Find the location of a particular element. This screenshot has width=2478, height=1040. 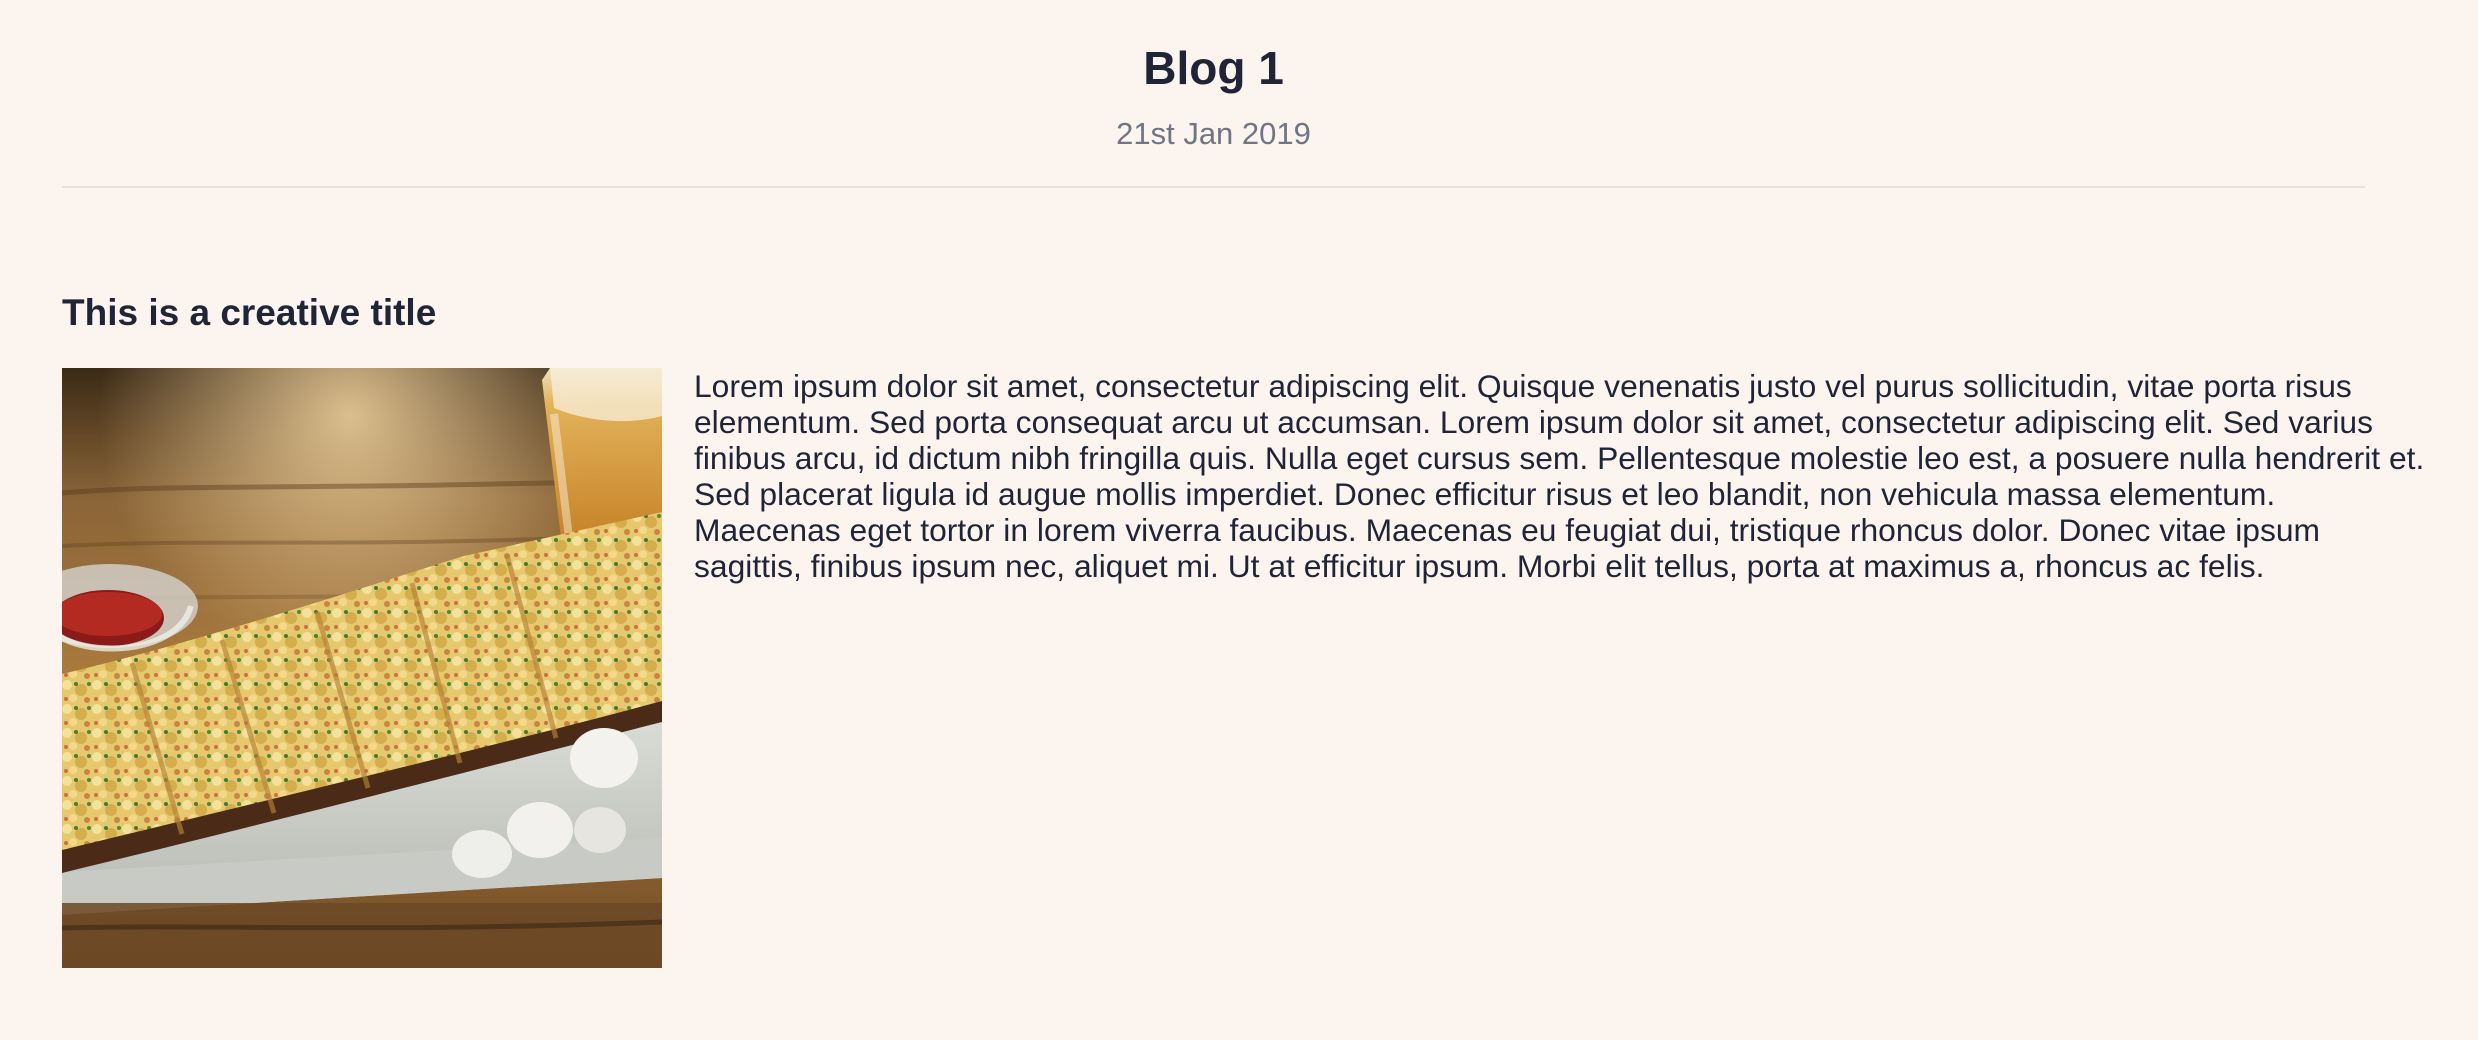

blog-date: 21st Jan 2019 is located at coordinates (1213, 133).